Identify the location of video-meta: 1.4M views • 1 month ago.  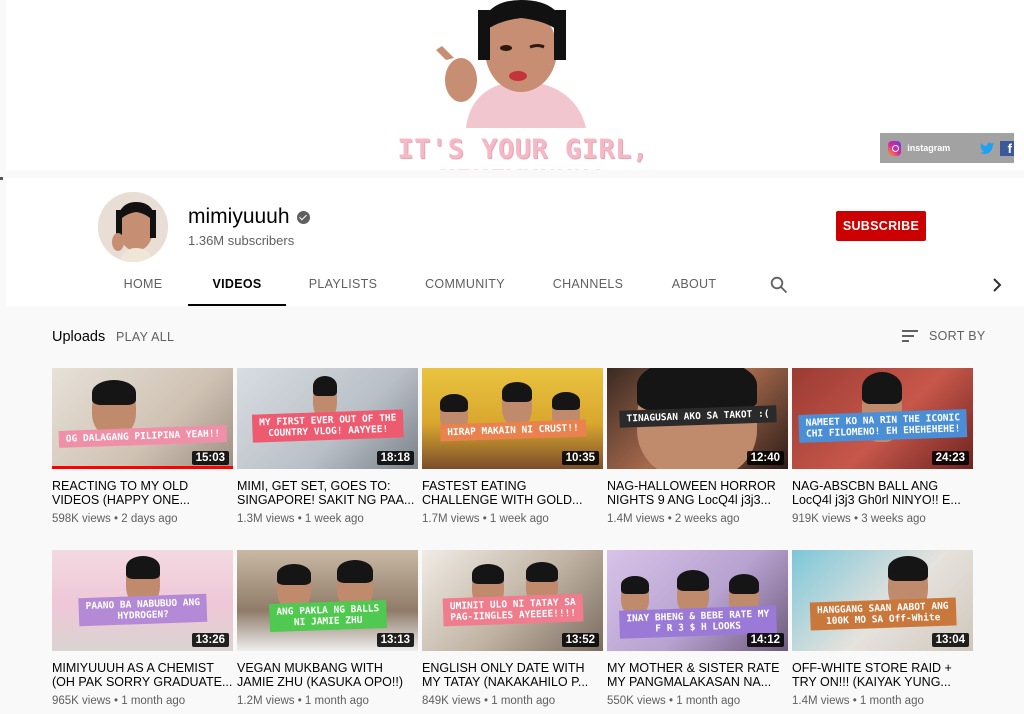
(858, 701).